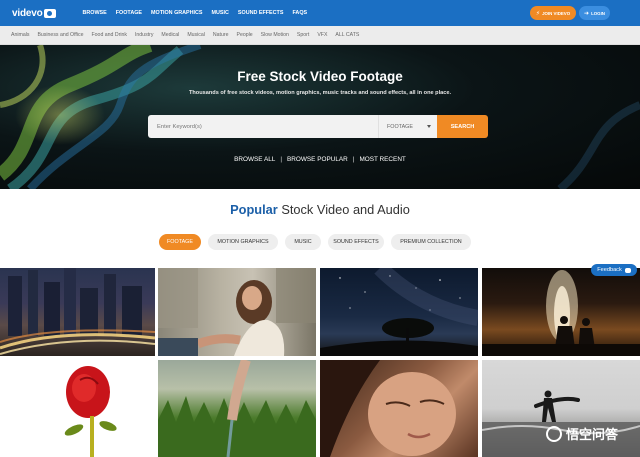  I want to click on video-thumbnail-grass-hand, so click(237, 408).